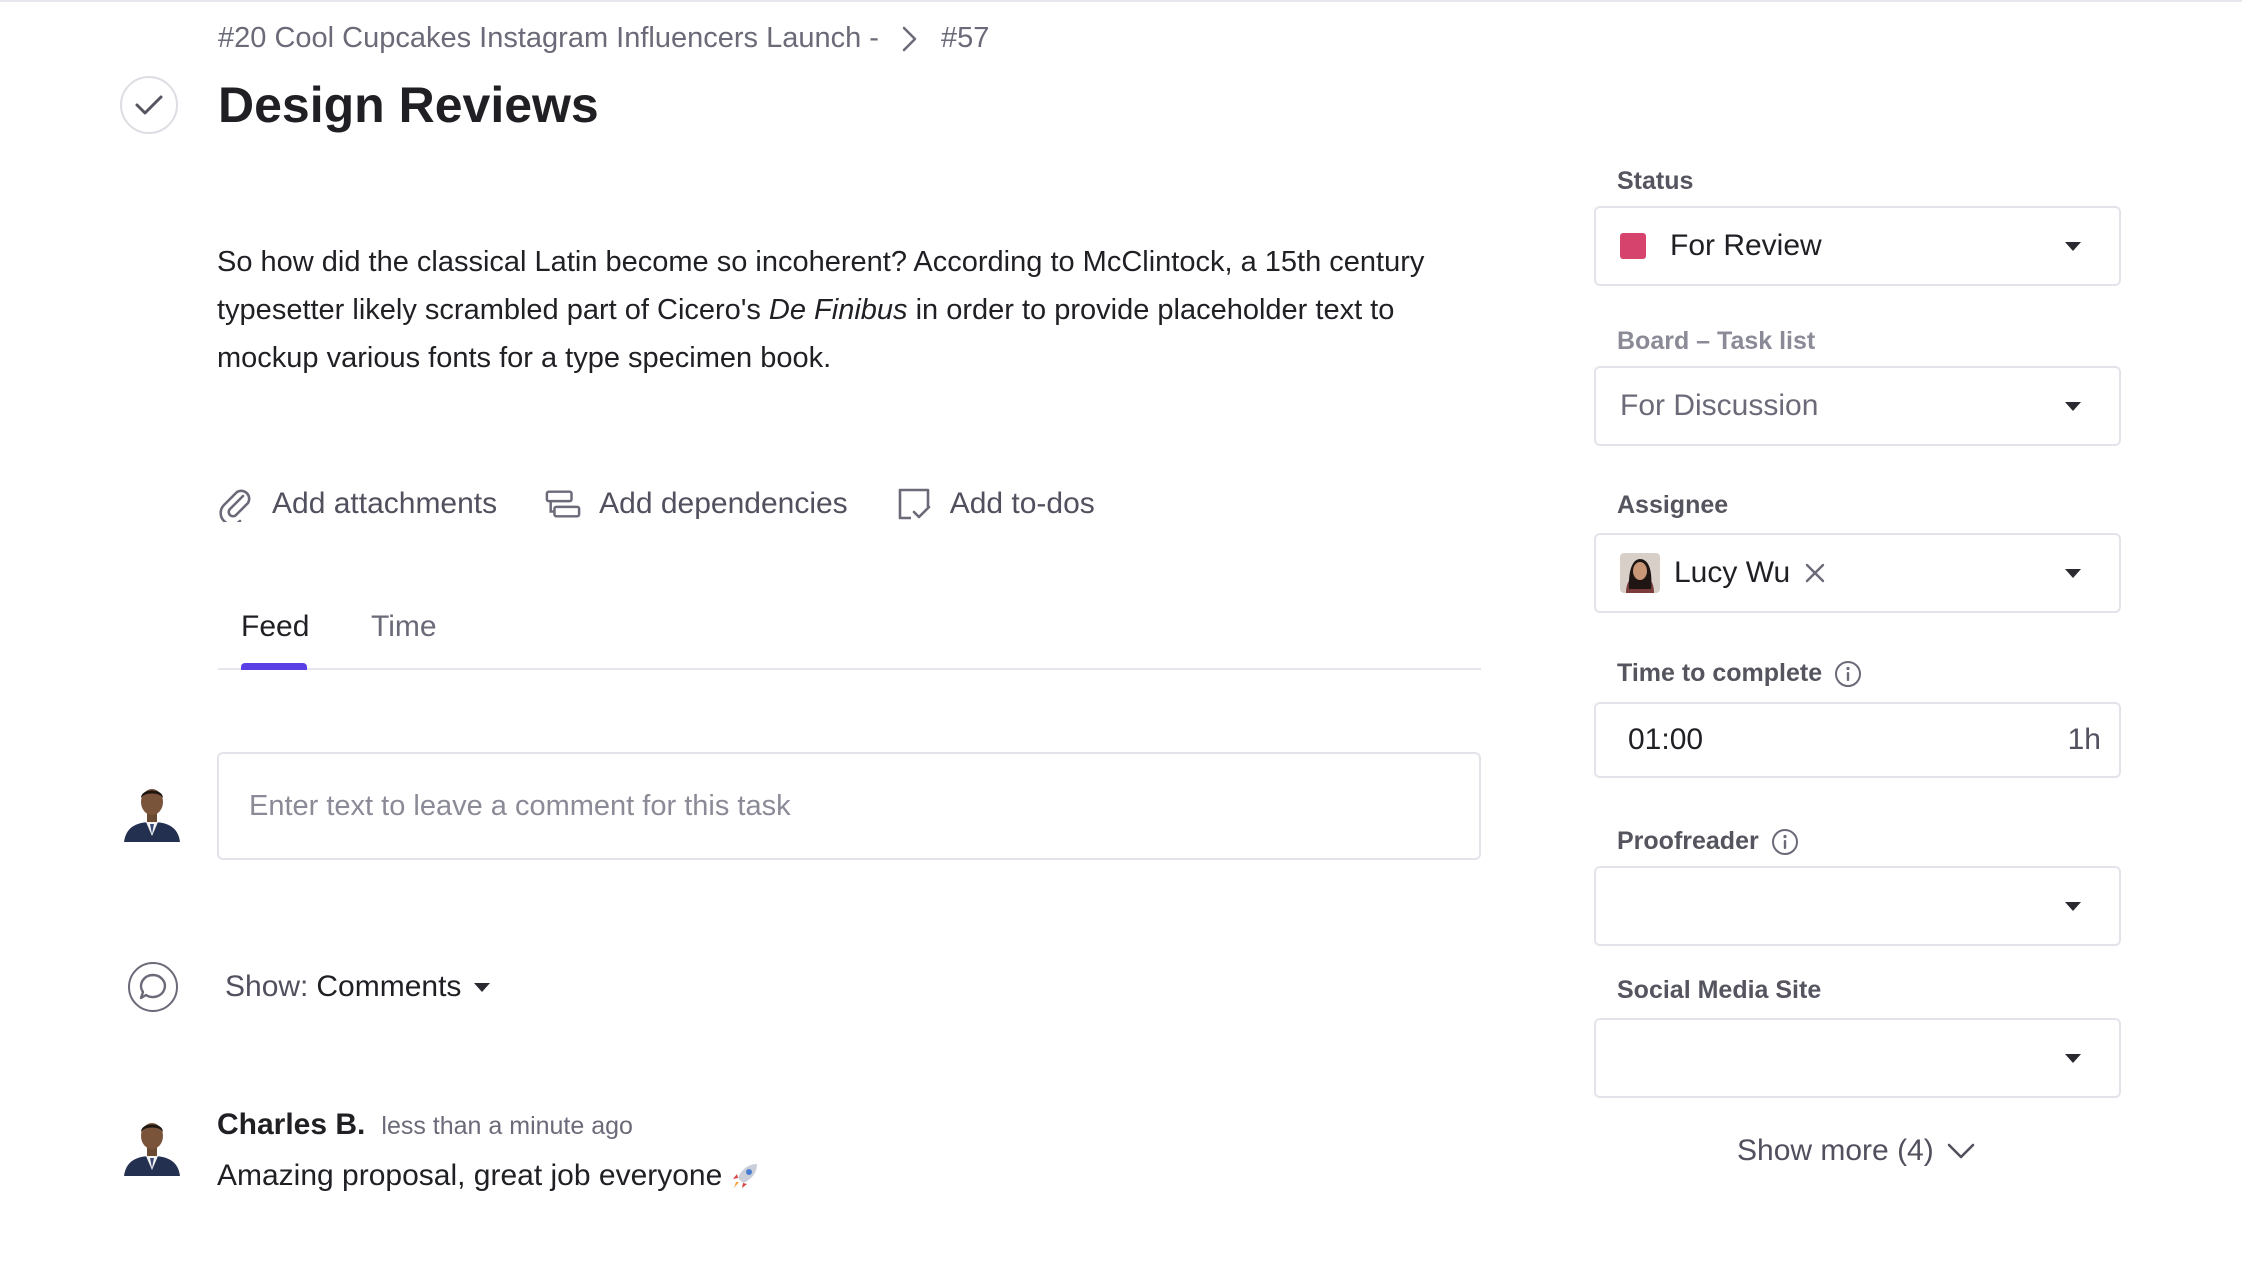 The height and width of the screenshot is (1274, 2242). I want to click on active-tab-indicator, so click(274, 666).